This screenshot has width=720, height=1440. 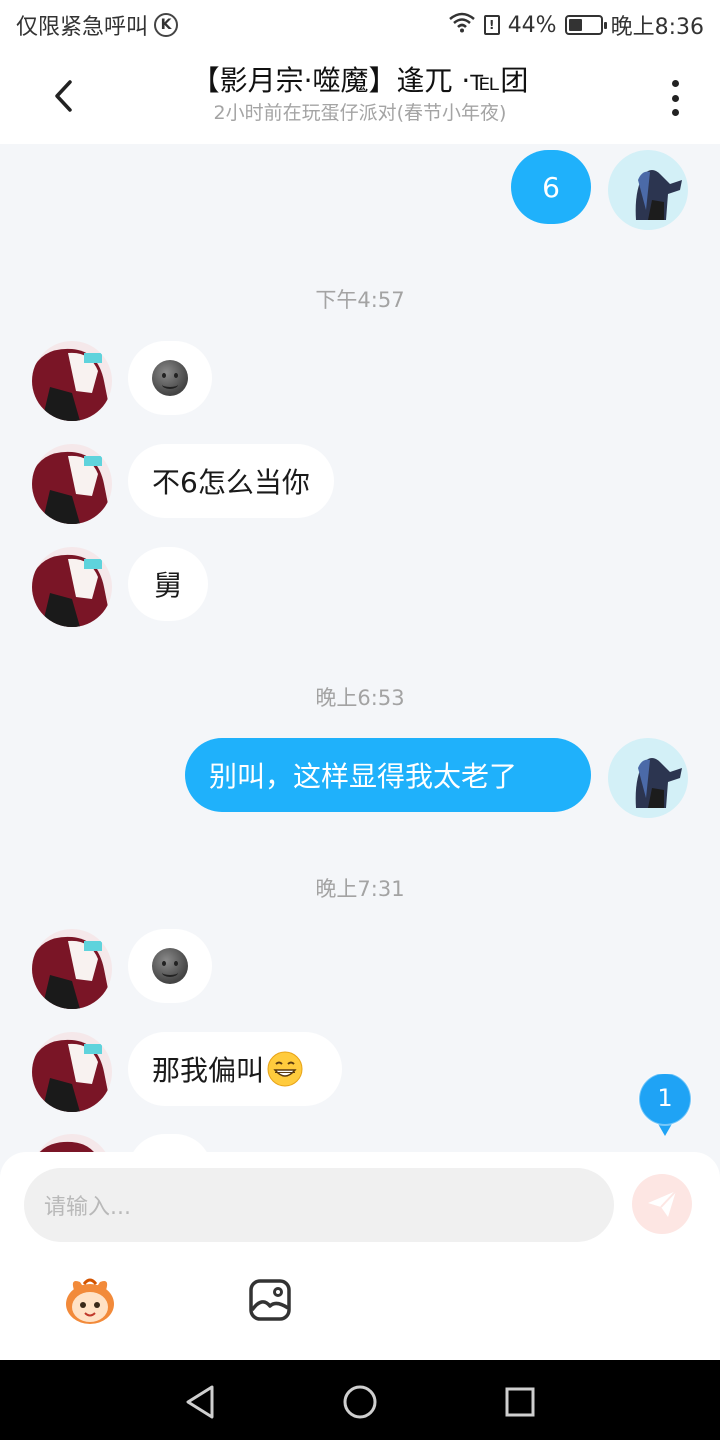 I want to click on message-bubble-outgoing: 6, so click(x=551, y=187).